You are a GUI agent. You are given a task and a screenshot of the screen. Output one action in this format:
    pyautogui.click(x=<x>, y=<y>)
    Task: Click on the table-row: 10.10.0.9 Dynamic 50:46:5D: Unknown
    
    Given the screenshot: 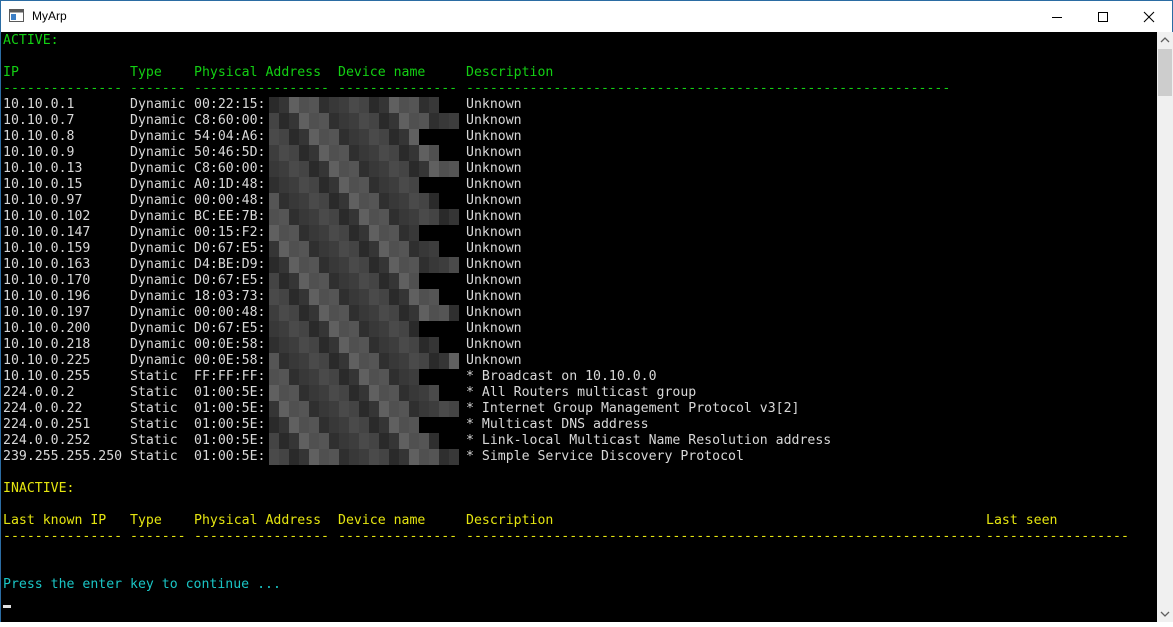 What is the action you would take?
    pyautogui.click(x=578, y=153)
    